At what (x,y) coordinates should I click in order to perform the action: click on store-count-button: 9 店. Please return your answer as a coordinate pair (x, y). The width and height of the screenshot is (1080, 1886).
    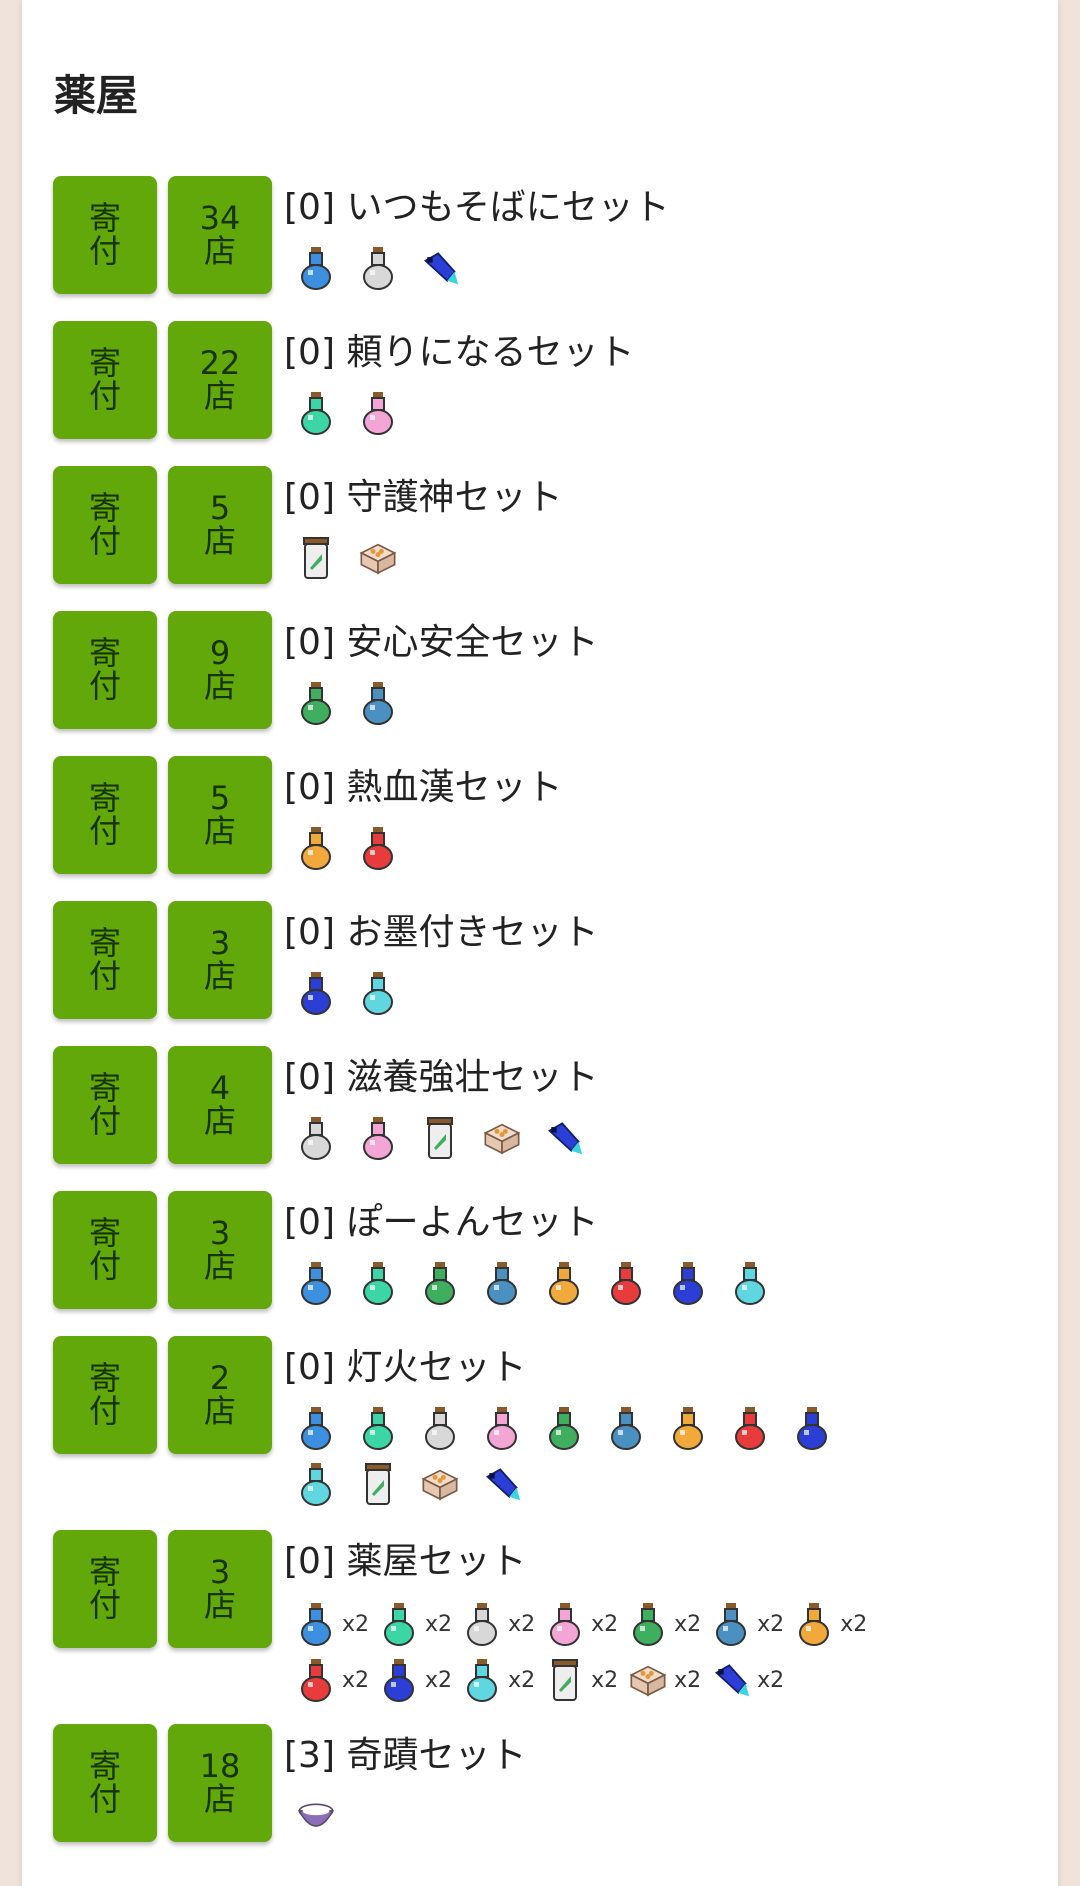
    Looking at the image, I should click on (220, 670).